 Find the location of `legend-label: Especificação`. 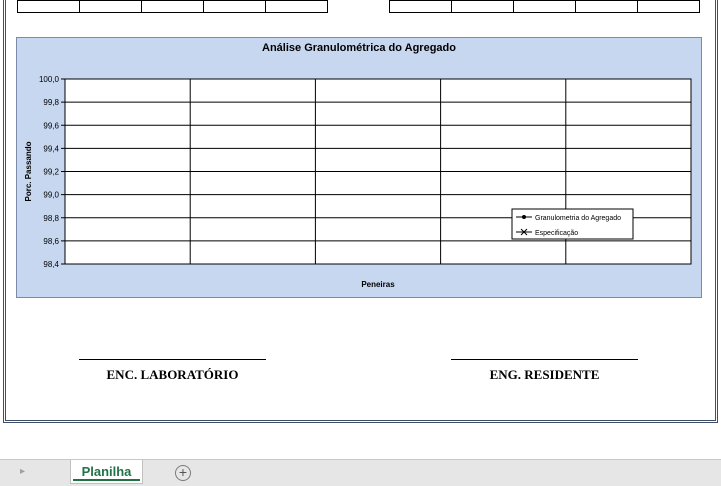

legend-label: Especificação is located at coordinates (556, 233).